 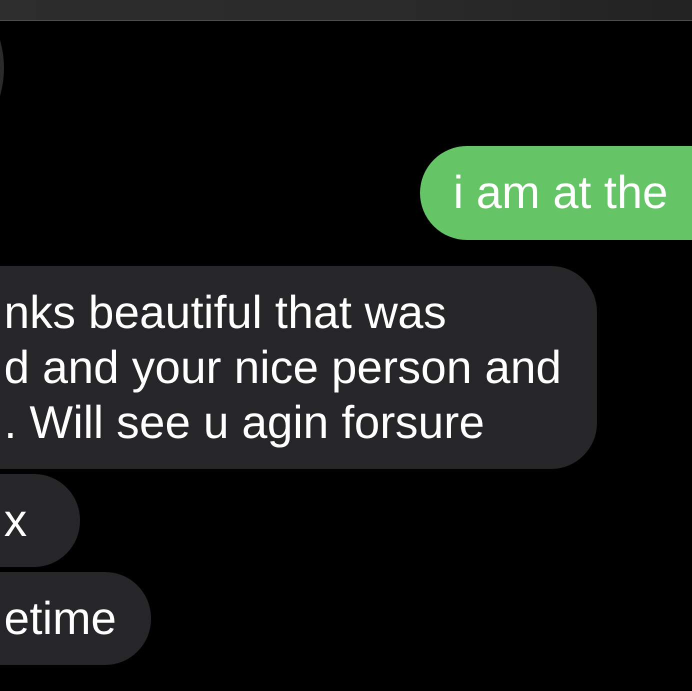 I want to click on message-bubble, so click(x=2, y=68).